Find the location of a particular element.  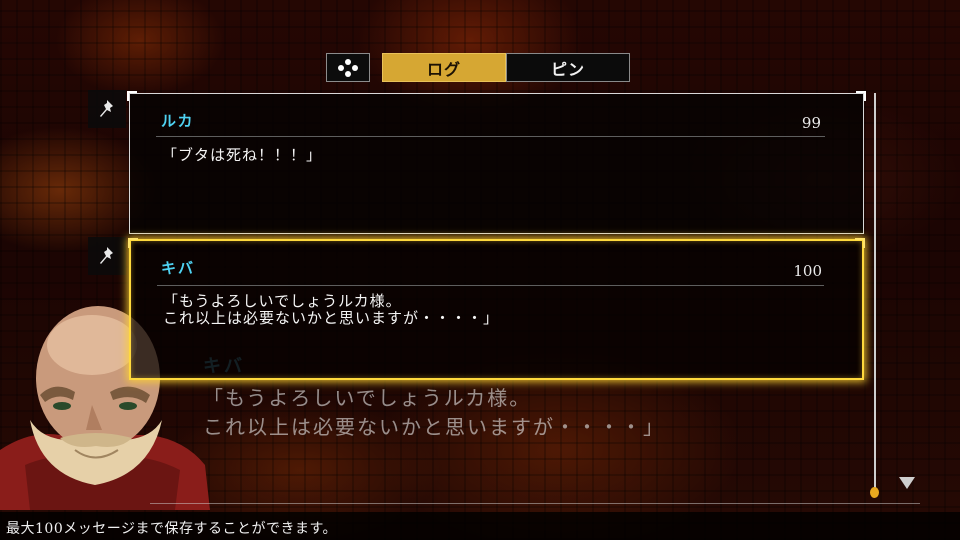

scroll-down-arrow-icon is located at coordinates (907, 483).